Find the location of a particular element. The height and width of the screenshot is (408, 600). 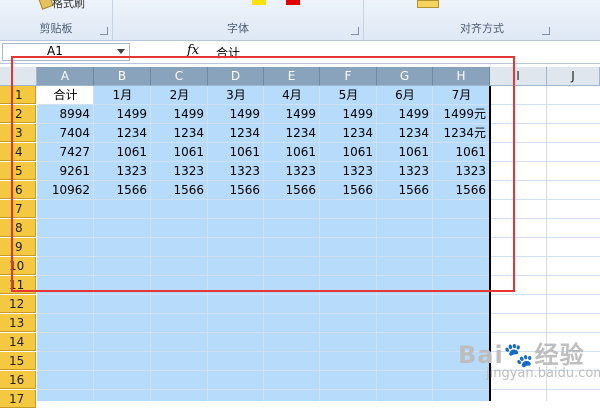

chevron-down-icon is located at coordinates (121, 51).